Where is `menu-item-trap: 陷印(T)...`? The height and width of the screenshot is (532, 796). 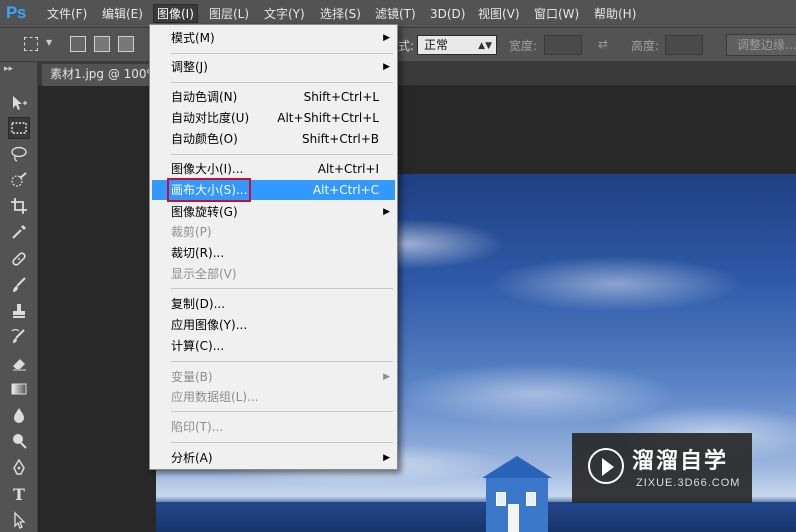 menu-item-trap: 陷印(T)... is located at coordinates (197, 427).